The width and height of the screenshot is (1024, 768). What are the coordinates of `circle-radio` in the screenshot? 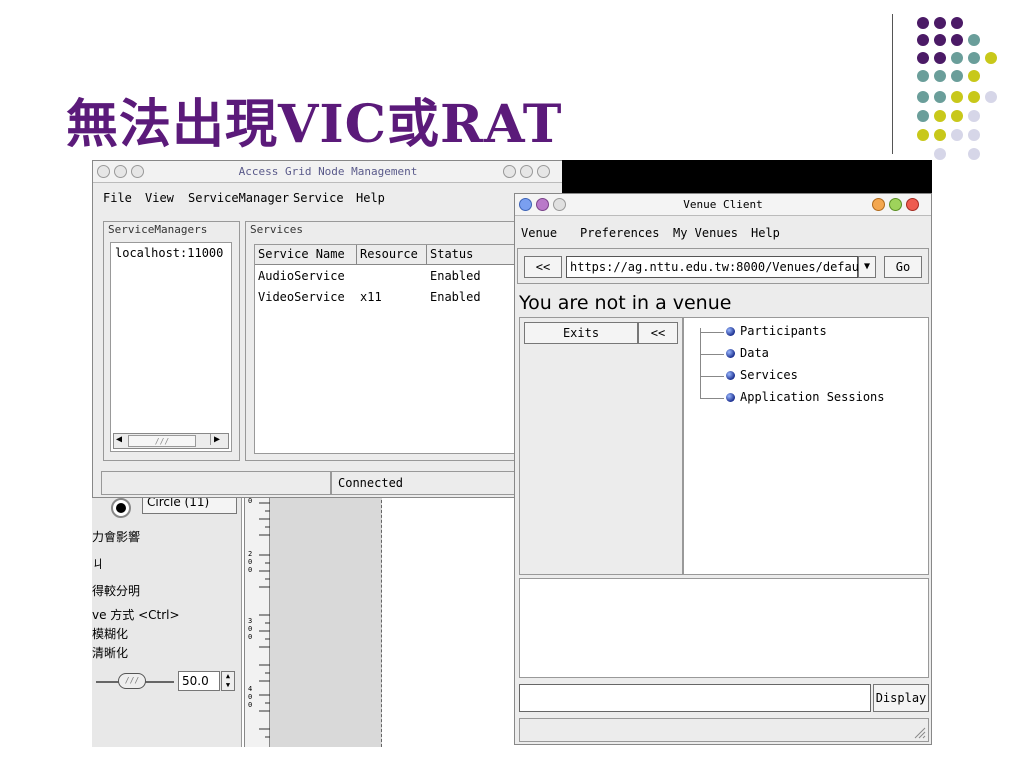 It's located at (121, 508).